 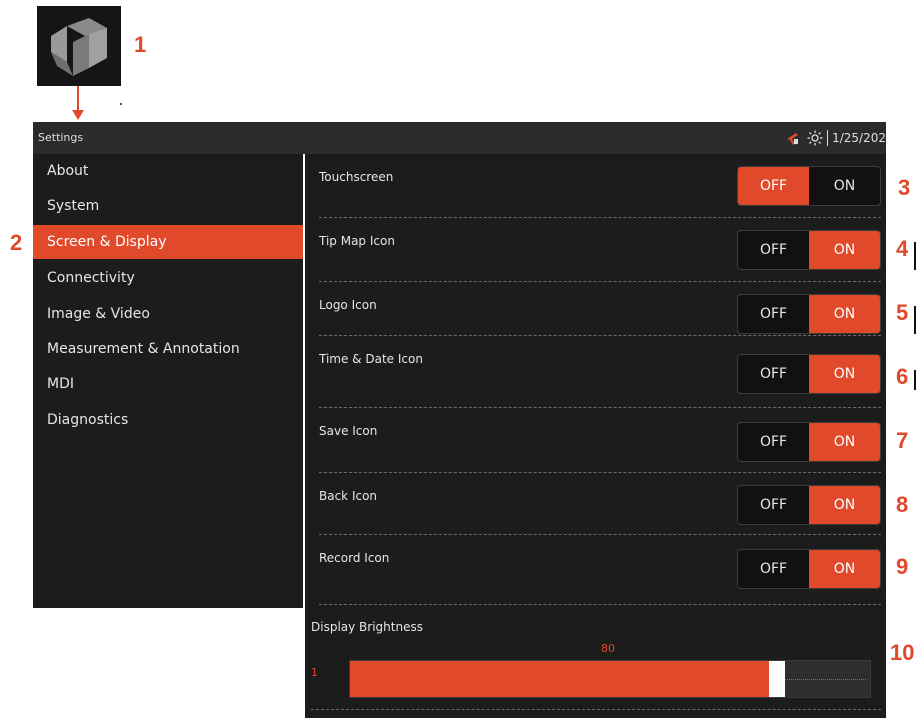 I want to click on callout-3: 3, so click(x=904, y=187).